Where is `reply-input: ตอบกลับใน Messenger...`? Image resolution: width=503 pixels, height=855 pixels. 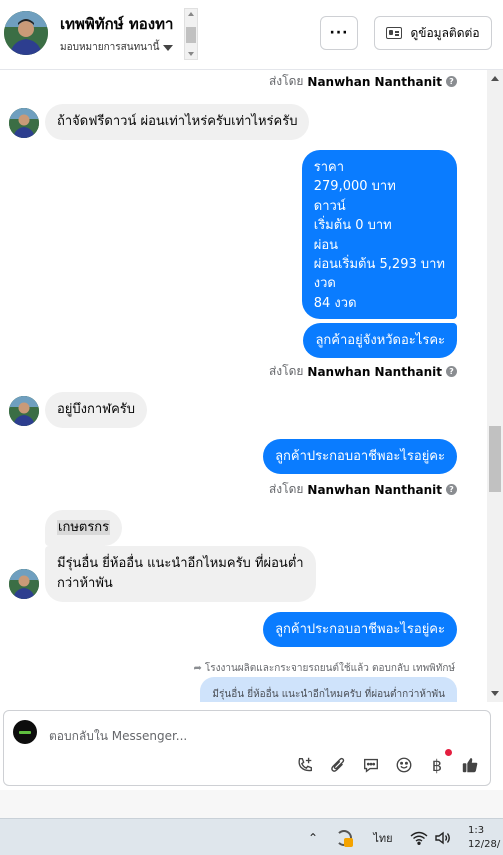
reply-input: ตอบกลับใน Messenger... is located at coordinates (118, 736).